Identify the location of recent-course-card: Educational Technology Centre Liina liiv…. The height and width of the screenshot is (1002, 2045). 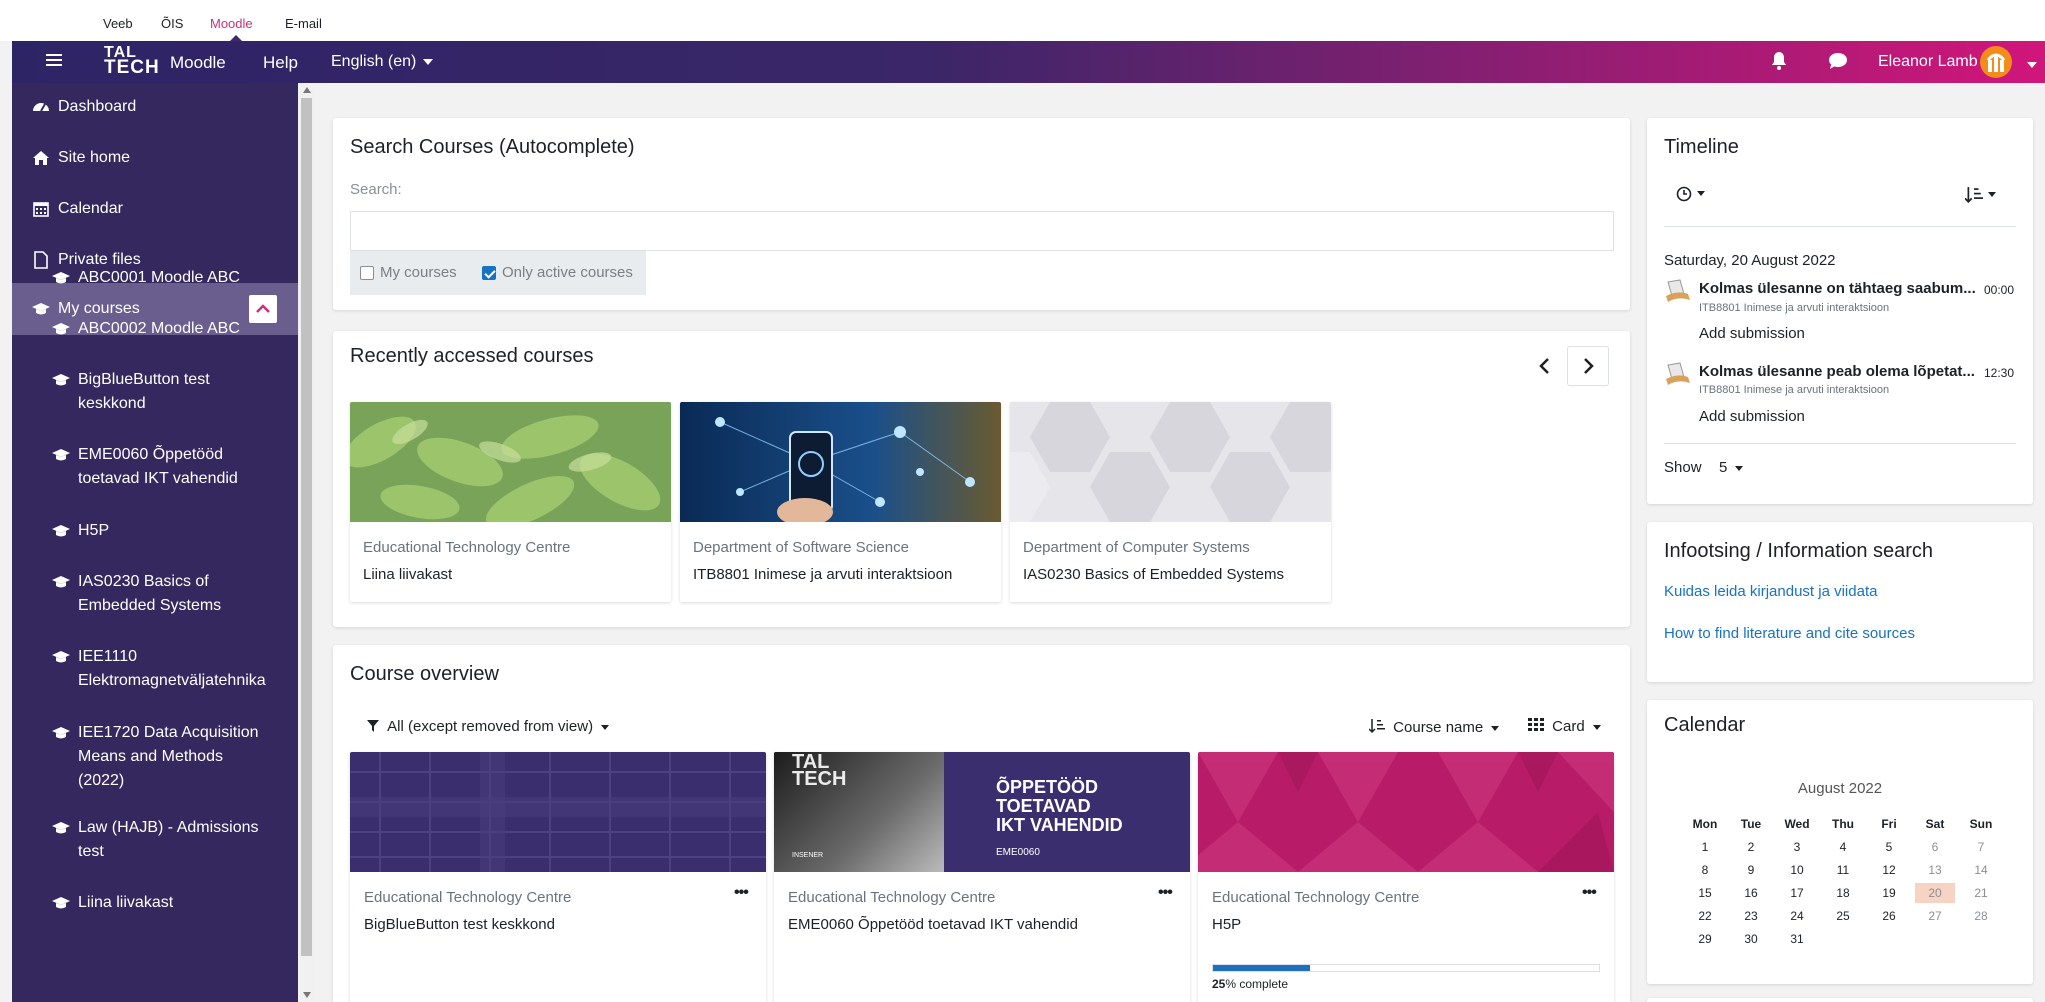
(510, 502).